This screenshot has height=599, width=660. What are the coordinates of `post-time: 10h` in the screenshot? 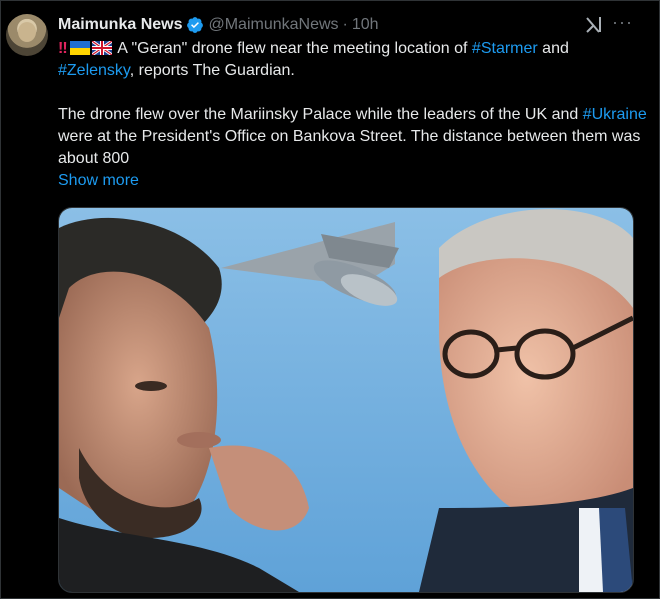 It's located at (365, 25).